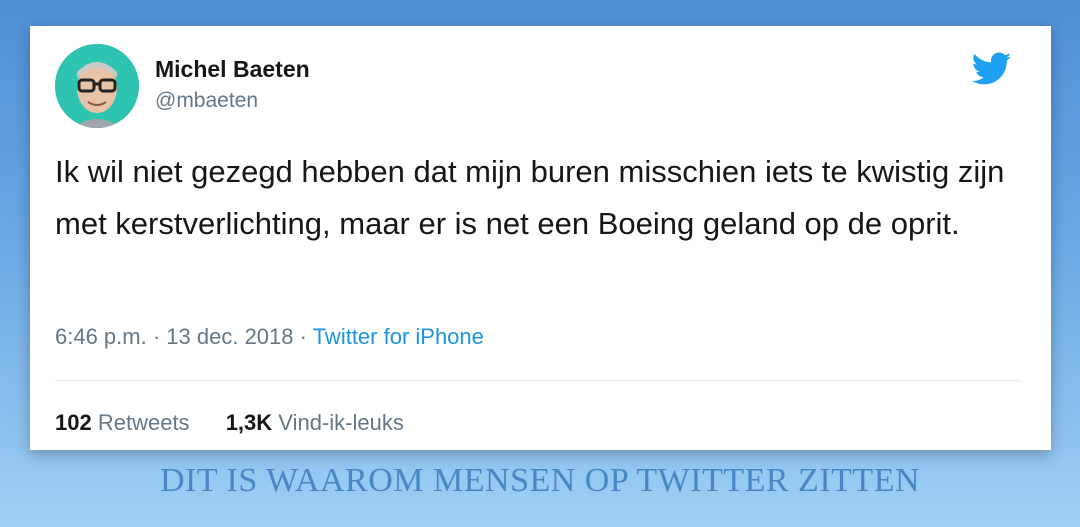 This screenshot has width=1080, height=527. Describe the element at coordinates (249, 422) in the screenshot. I see `likes-count: 1,3K` at that location.